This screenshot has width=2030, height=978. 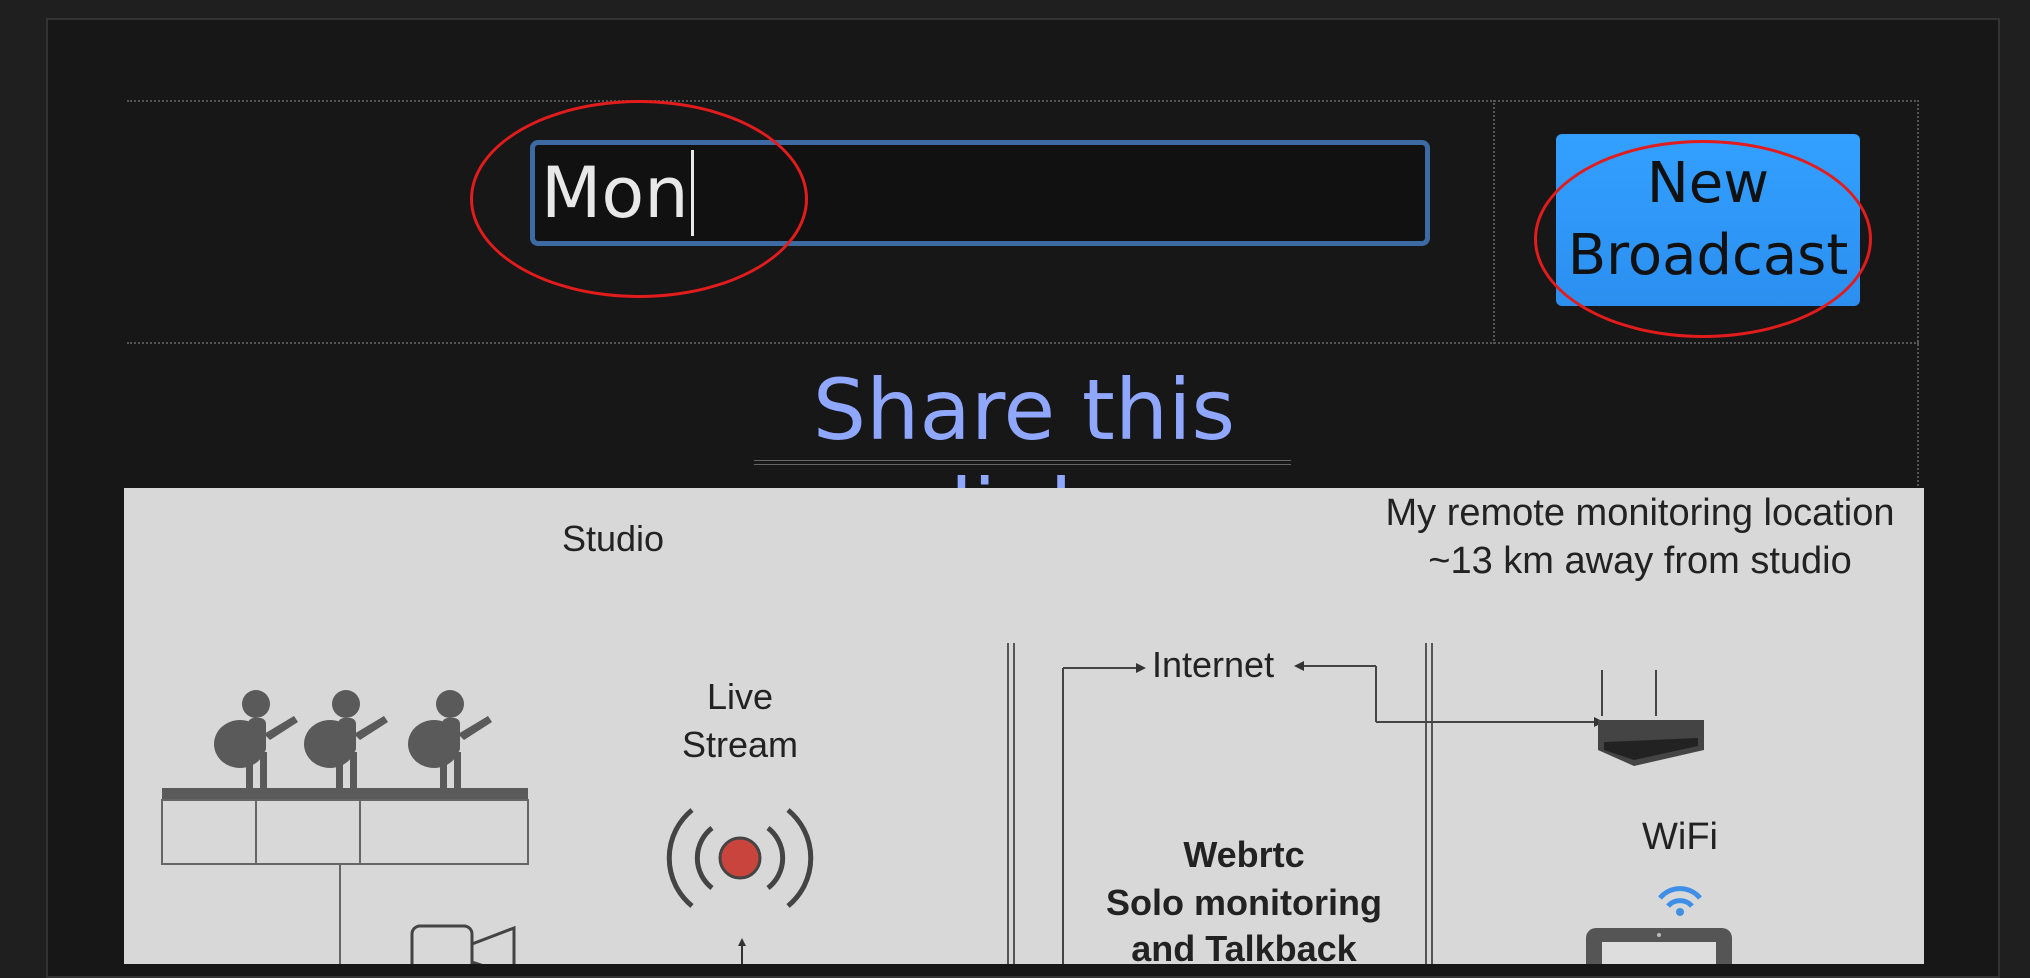 What do you see at coordinates (1918, 293) in the screenshot?
I see `column-divider-right` at bounding box center [1918, 293].